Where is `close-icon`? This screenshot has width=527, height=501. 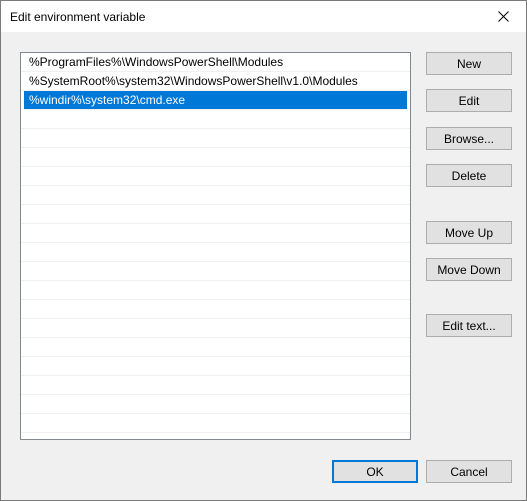
close-icon is located at coordinates (503, 16).